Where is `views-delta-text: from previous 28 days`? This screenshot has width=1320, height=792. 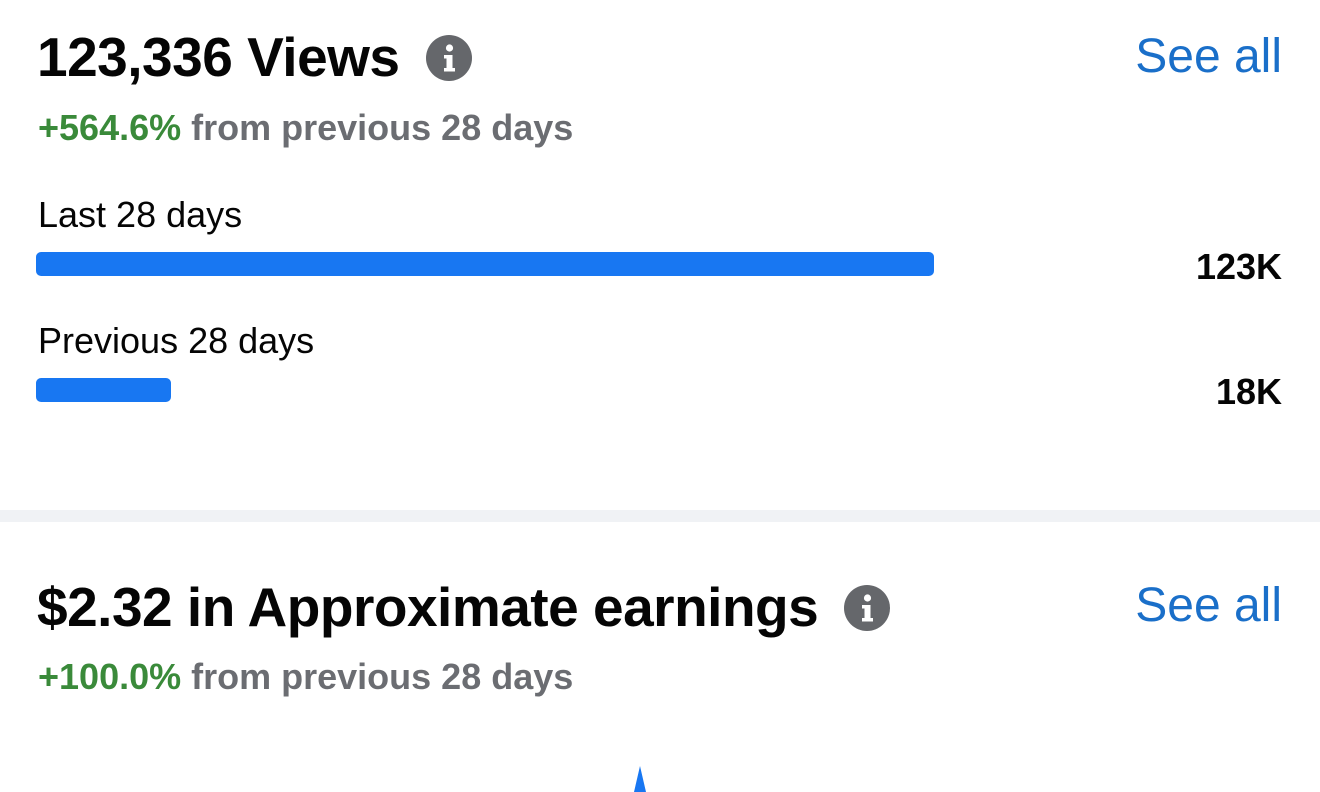
views-delta-text: from previous 28 days is located at coordinates (382, 127).